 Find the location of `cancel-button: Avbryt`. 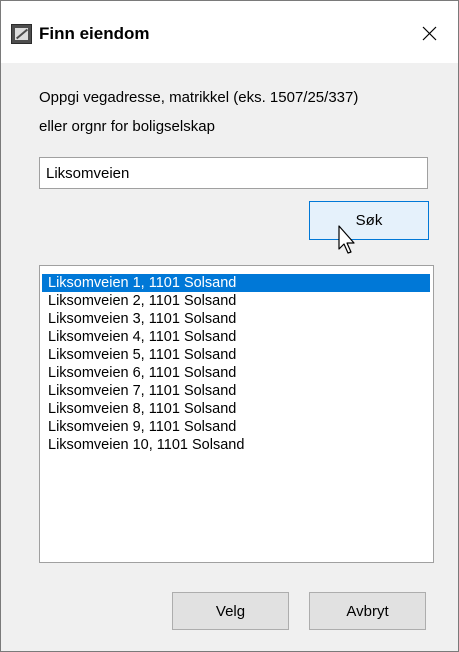

cancel-button: Avbryt is located at coordinates (367, 611).